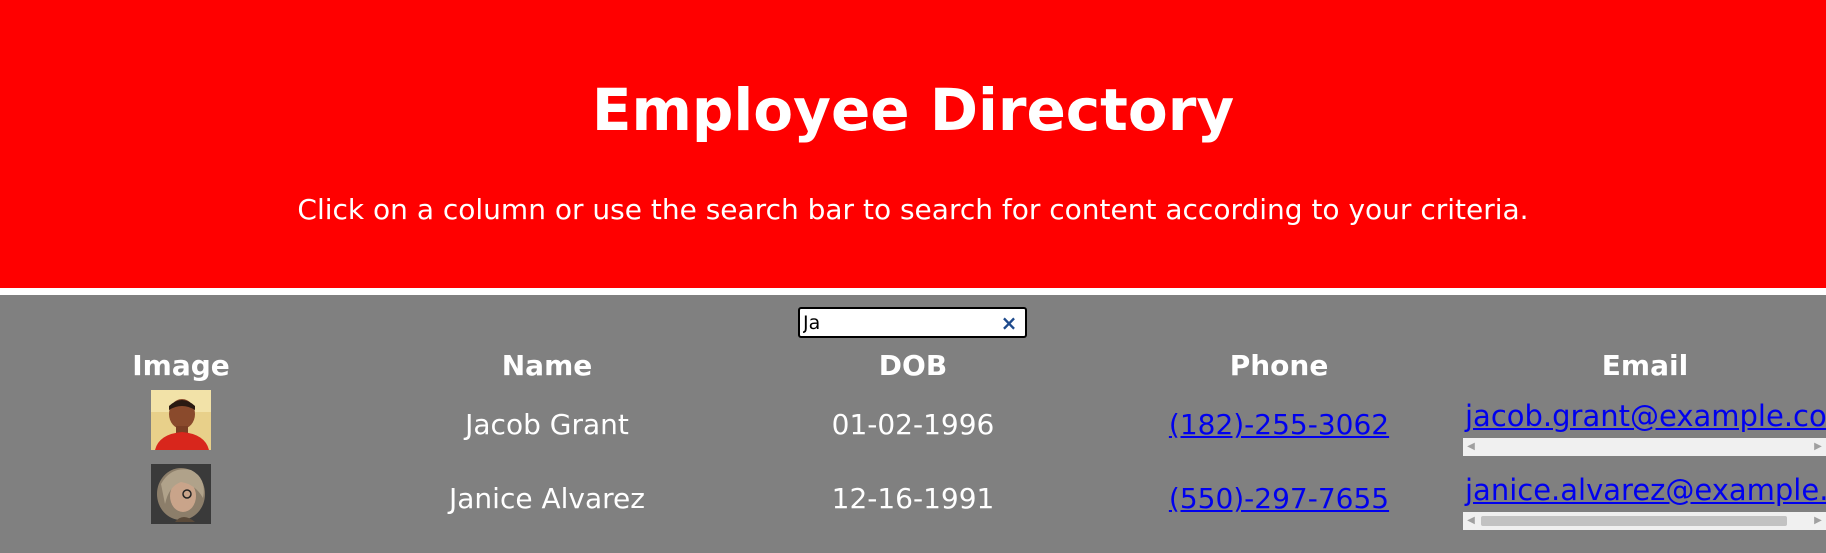 Image resolution: width=1826 pixels, height=553 pixels. Describe the element at coordinates (913, 110) in the screenshot. I see `page-title: Employee Directory` at that location.